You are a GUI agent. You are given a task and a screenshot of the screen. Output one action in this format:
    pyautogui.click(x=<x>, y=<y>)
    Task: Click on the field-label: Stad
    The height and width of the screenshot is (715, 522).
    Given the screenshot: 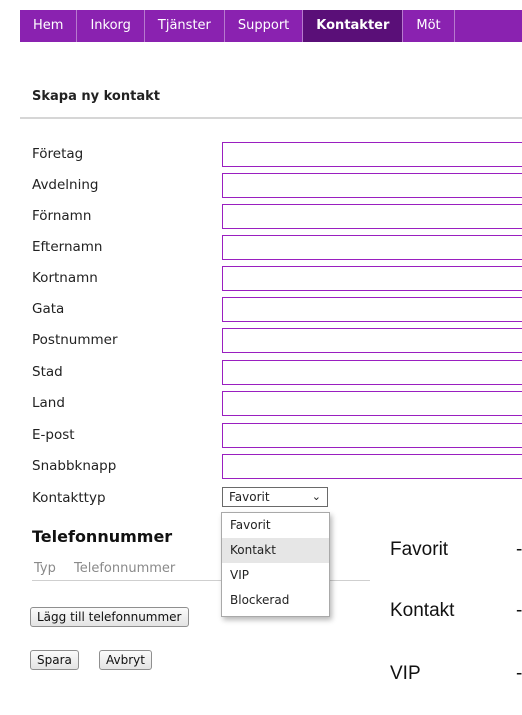 What is the action you would take?
    pyautogui.click(x=47, y=372)
    